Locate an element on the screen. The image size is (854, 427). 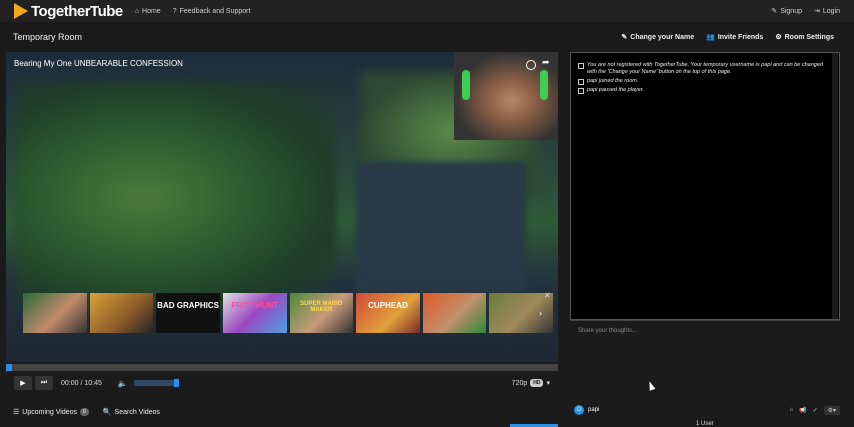
chat-message: papi joined the room. is located at coordinates (705, 81).